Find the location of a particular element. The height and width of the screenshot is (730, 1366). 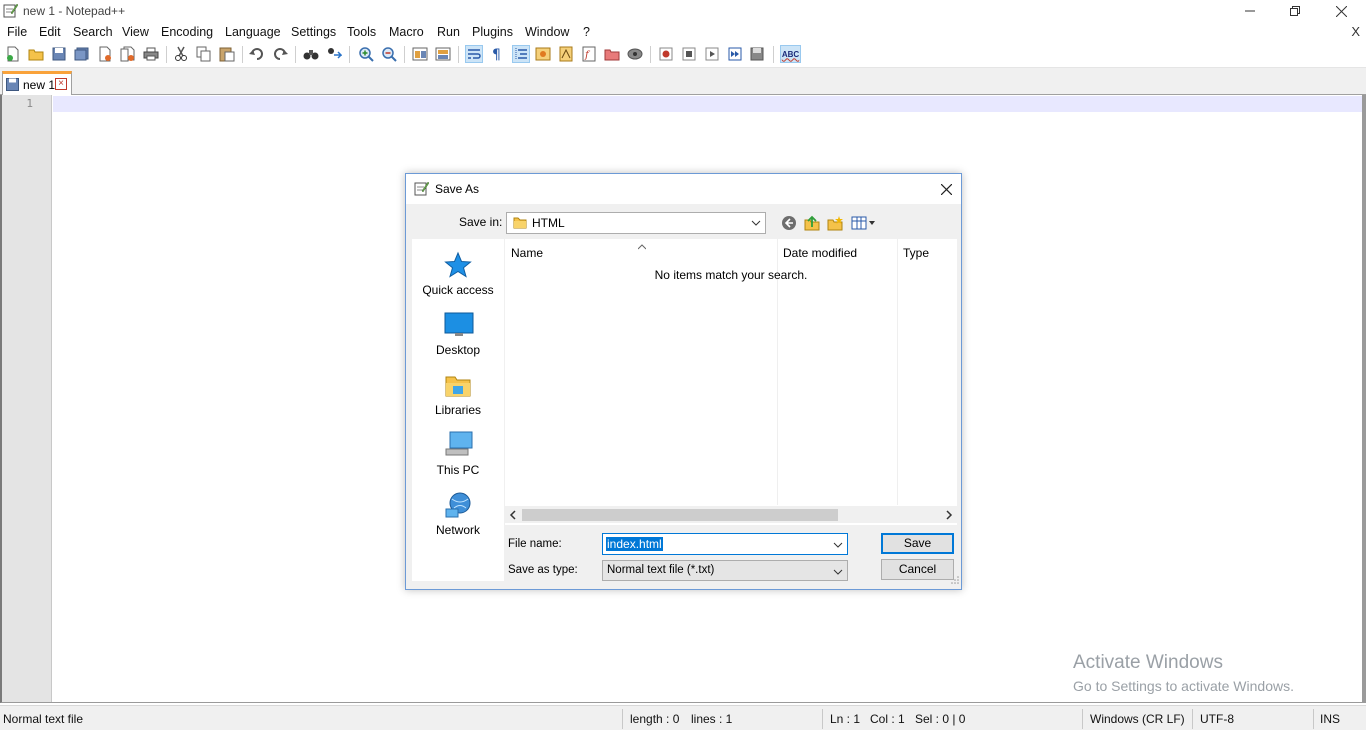

place-label: Desktop is located at coordinates (458, 350).